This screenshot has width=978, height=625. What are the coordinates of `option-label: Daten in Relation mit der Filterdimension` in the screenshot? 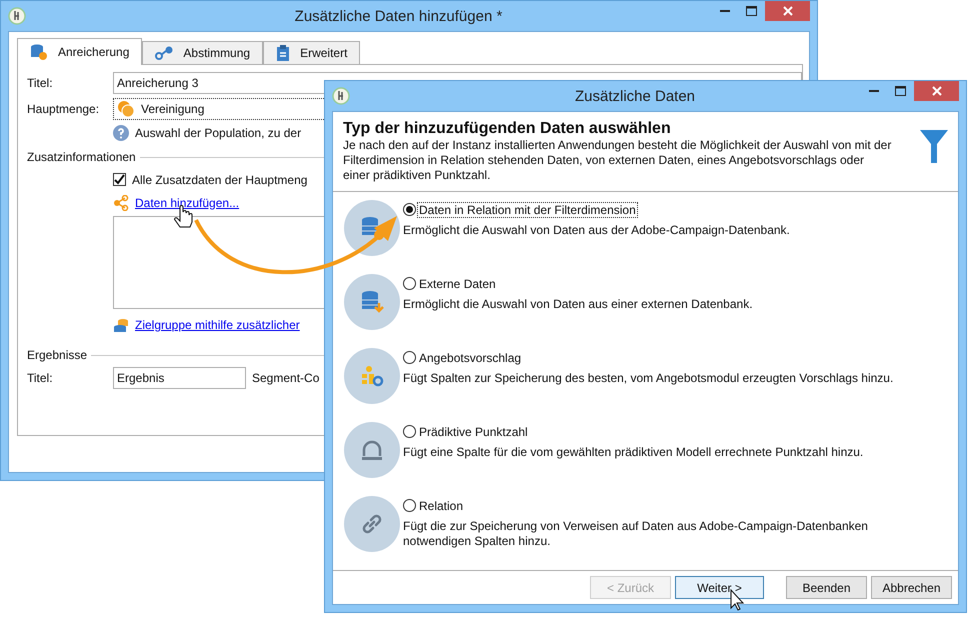 It's located at (527, 209).